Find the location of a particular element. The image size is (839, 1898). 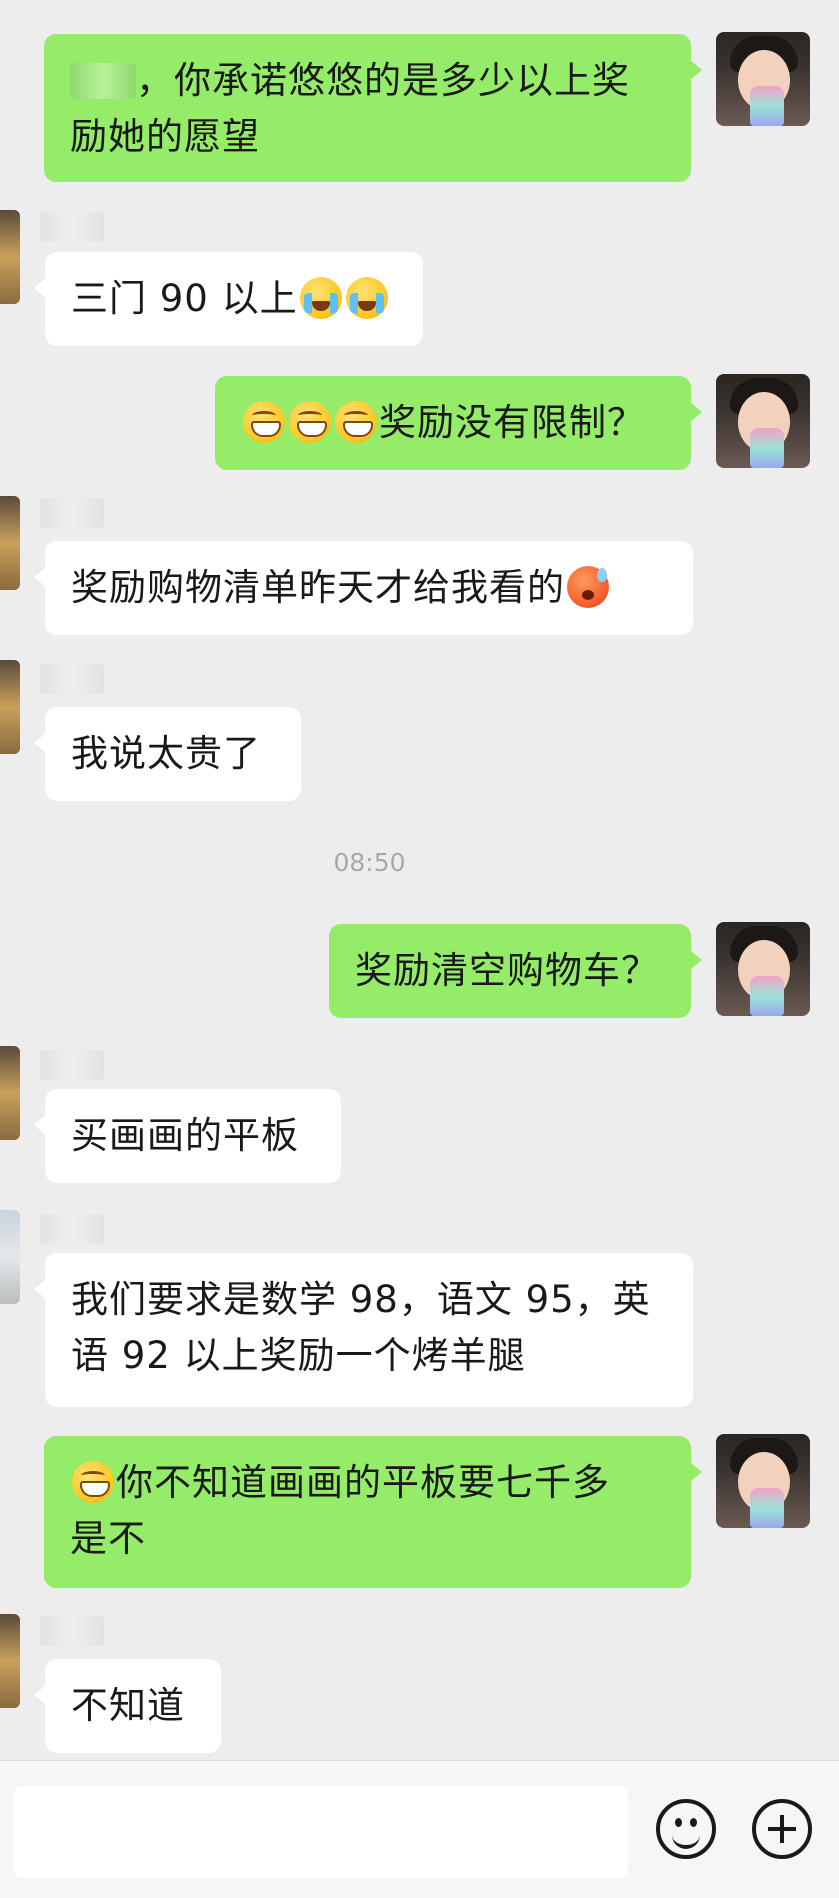

message-bubble-theirs: 我们要求是数学 98，语文 95，英 语 92 以上奖励一个烤羊腿 is located at coordinates (363, 1330).